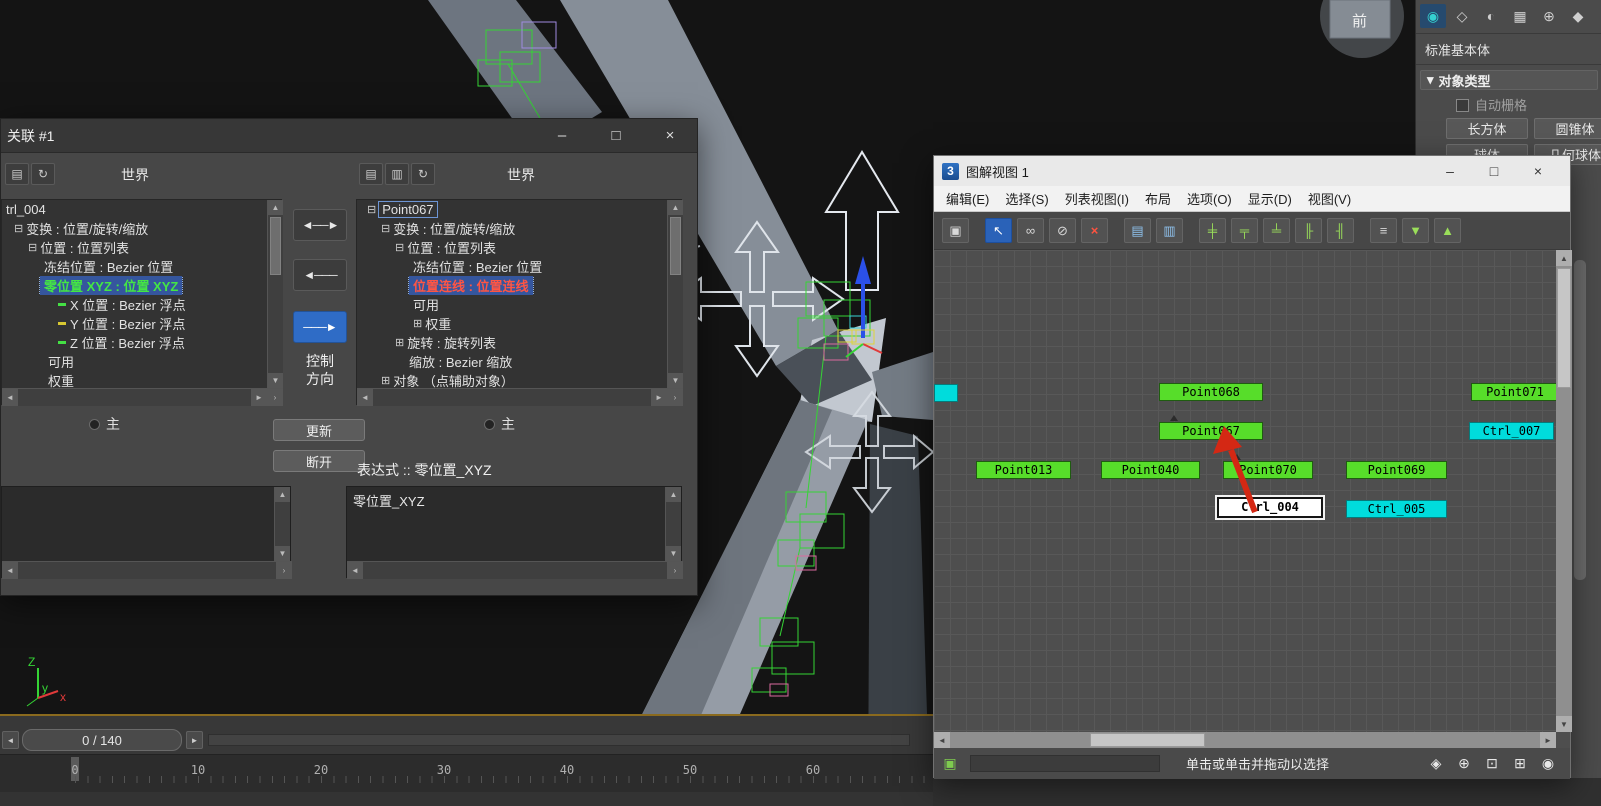  I want to click on track-item: ⊞ 权重, so click(512, 323).